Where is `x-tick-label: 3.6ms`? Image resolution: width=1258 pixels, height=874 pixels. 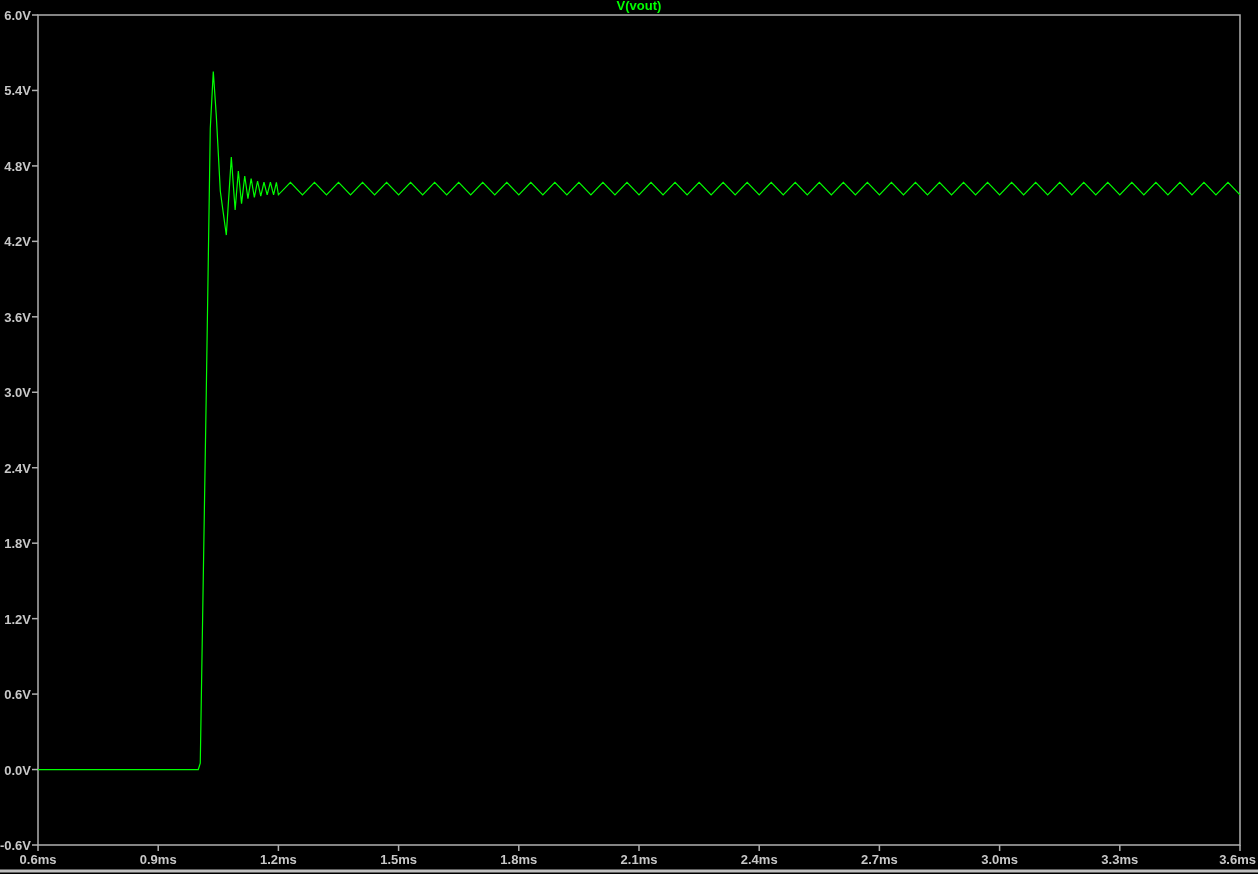 x-tick-label: 3.6ms is located at coordinates (1237, 859).